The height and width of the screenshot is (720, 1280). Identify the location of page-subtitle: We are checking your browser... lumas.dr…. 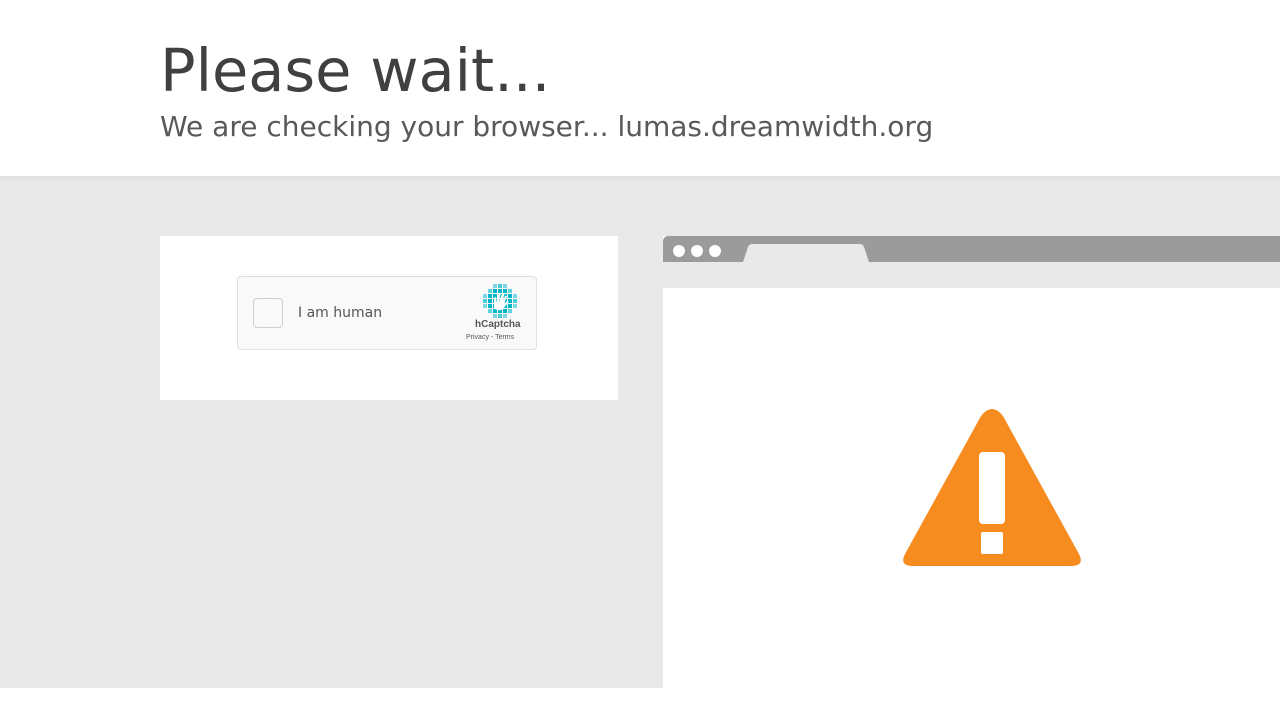
(547, 126).